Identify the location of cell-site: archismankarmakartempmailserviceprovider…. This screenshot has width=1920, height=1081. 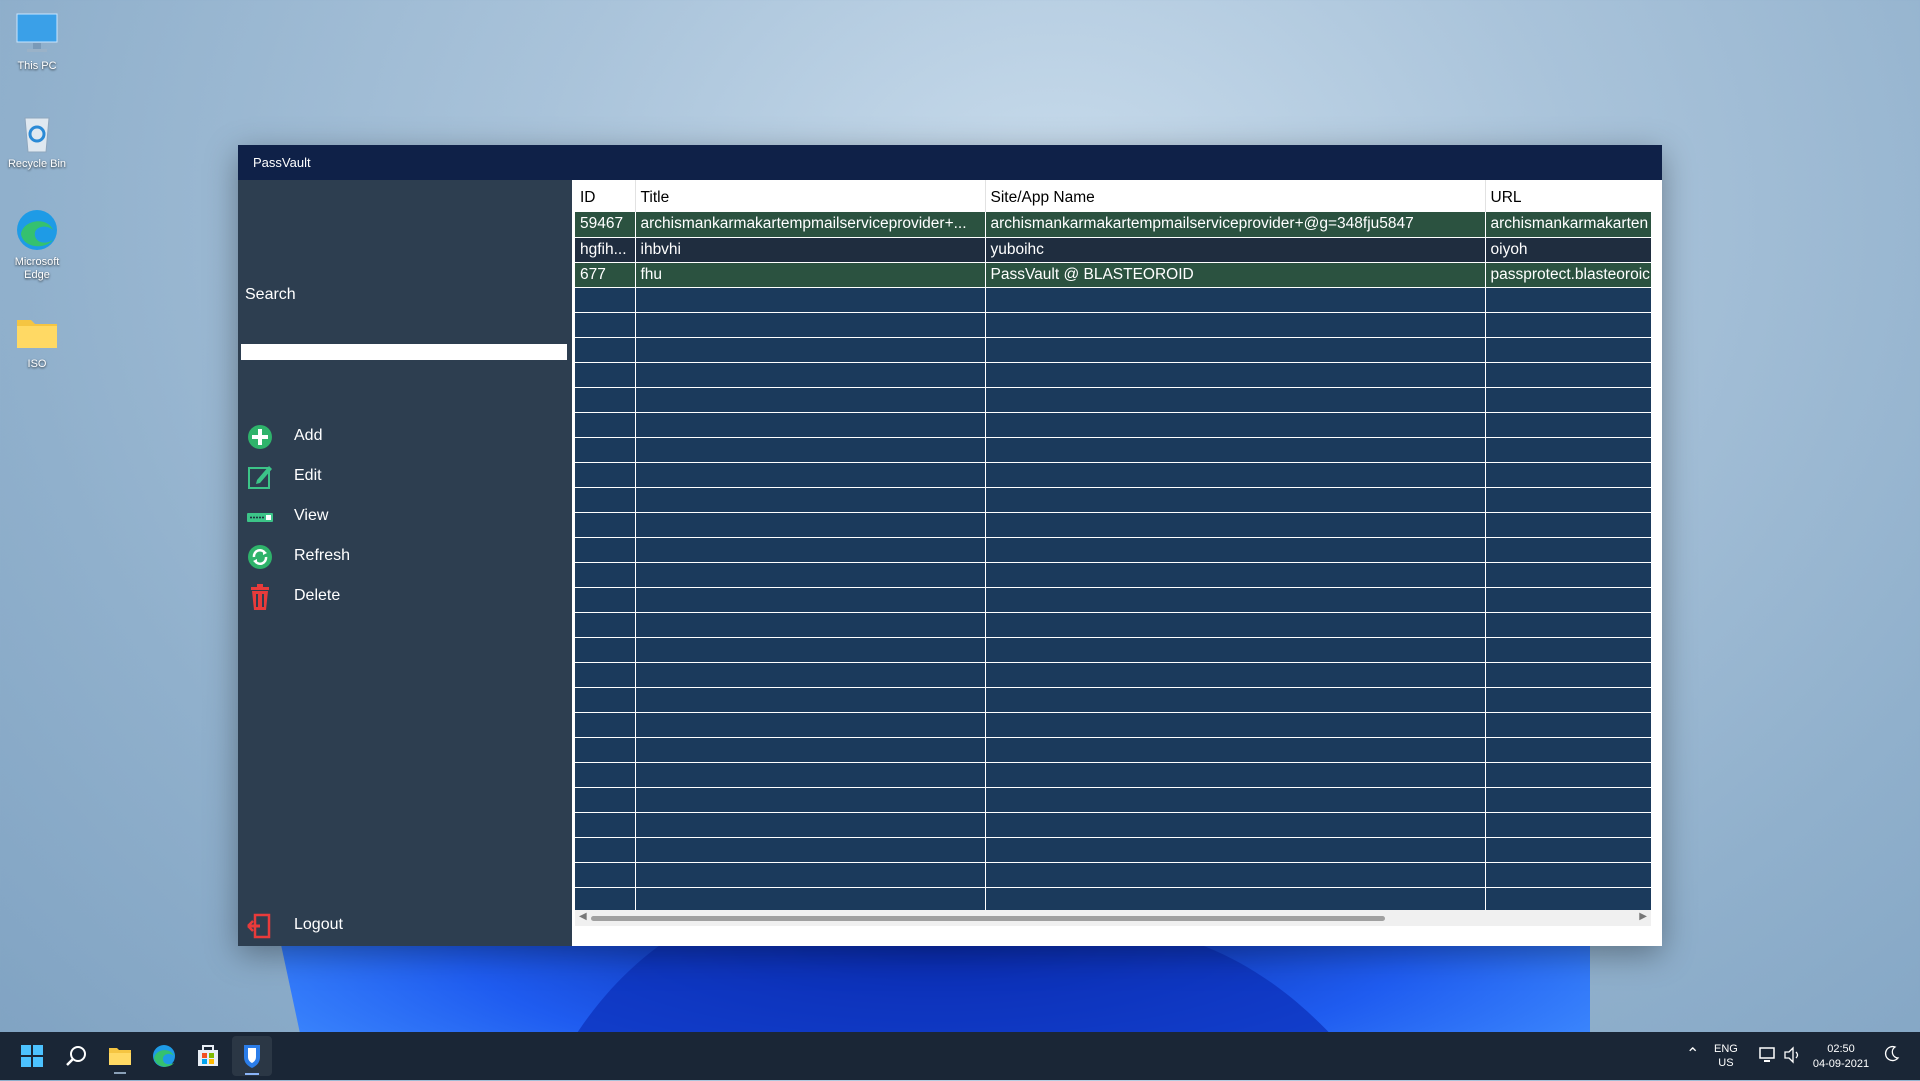
(1235, 225).